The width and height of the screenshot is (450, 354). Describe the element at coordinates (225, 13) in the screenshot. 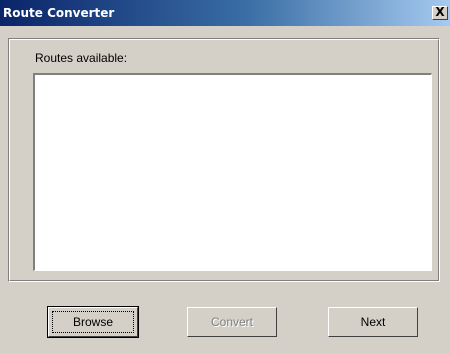

I see `title-bar: Route Converter X` at that location.